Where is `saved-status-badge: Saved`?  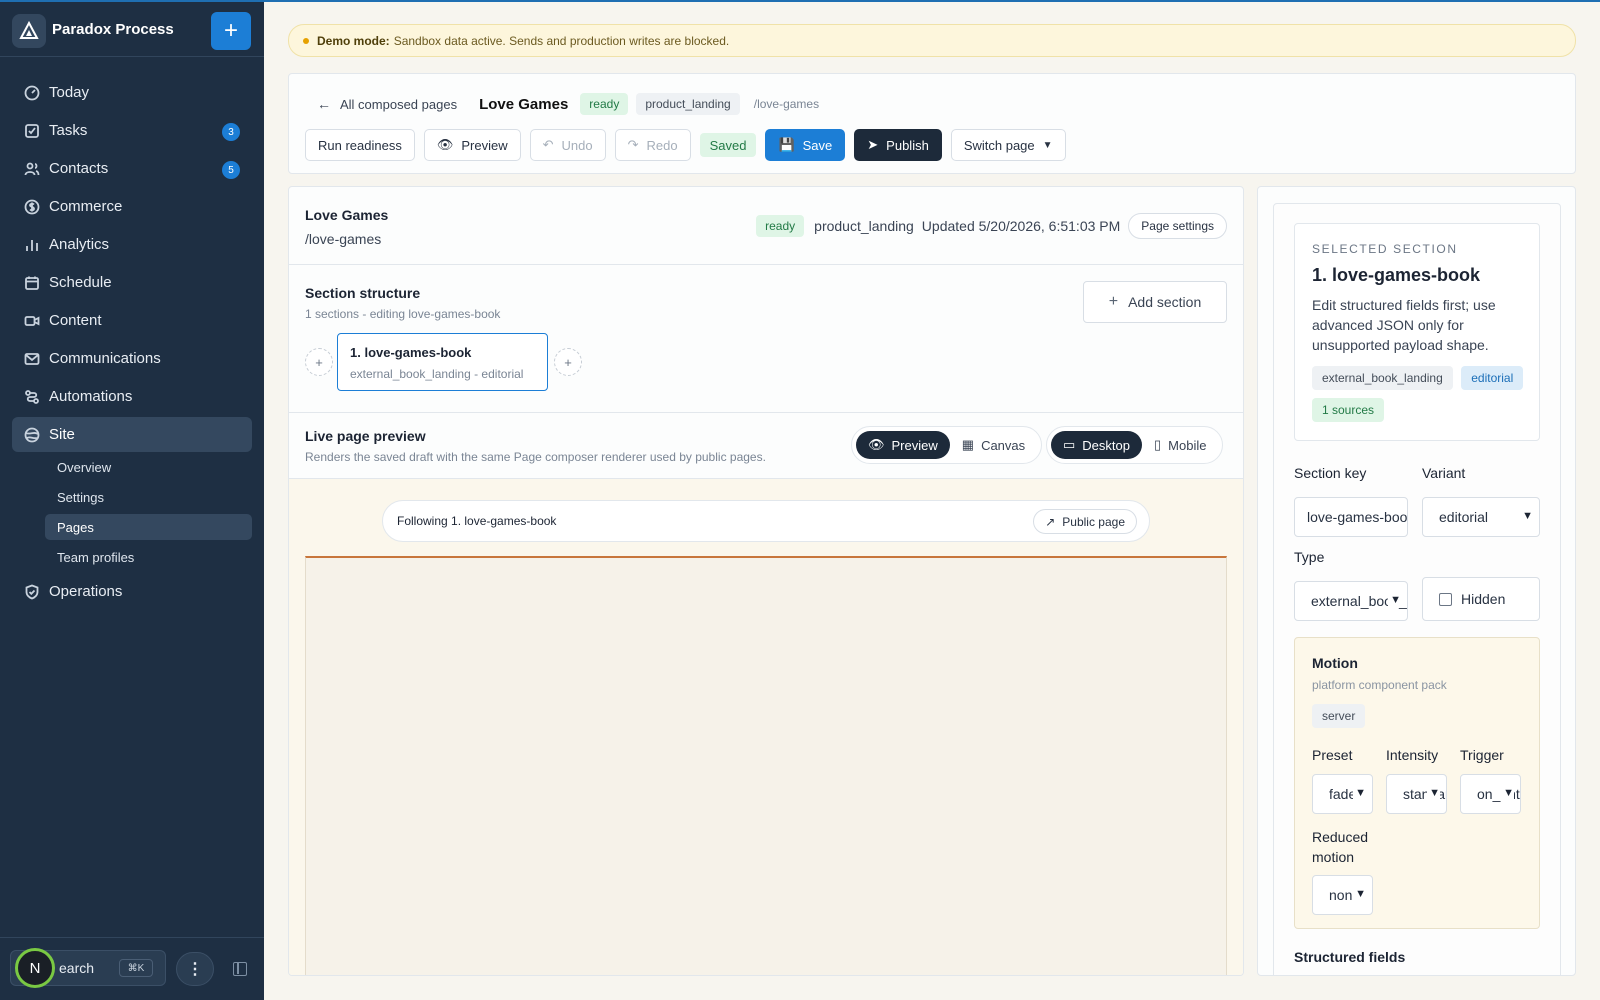 saved-status-badge: Saved is located at coordinates (728, 145).